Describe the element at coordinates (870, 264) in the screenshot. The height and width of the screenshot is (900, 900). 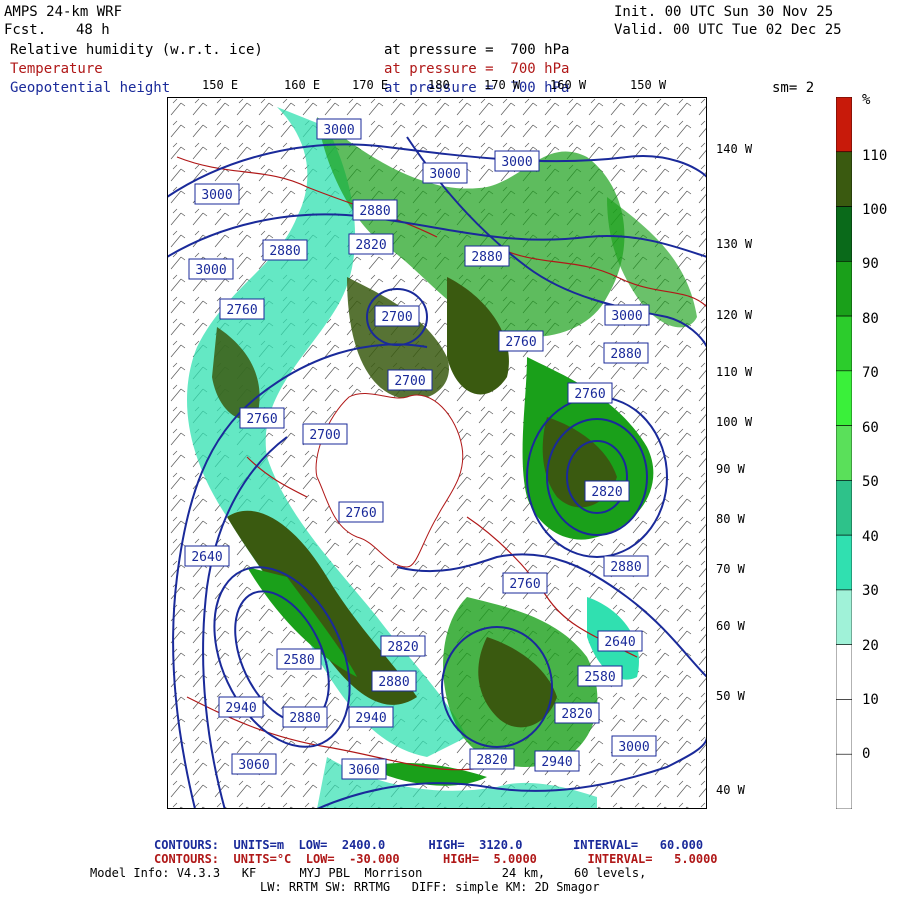
I see `colorbar-label: 90` at that location.